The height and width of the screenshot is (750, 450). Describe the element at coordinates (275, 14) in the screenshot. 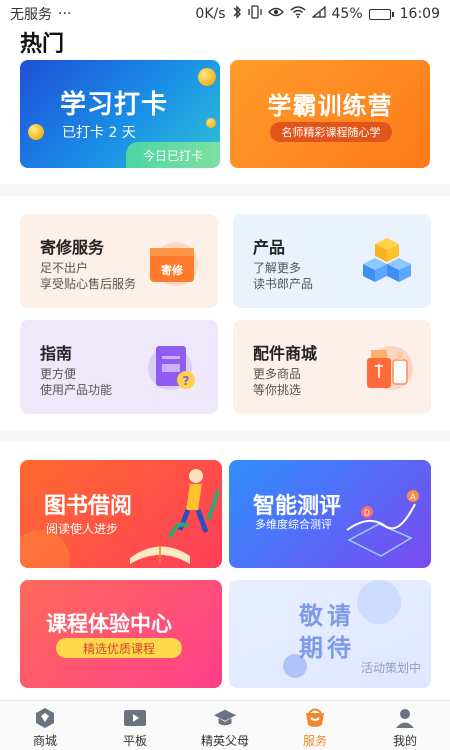

I see `eye-icon` at that location.